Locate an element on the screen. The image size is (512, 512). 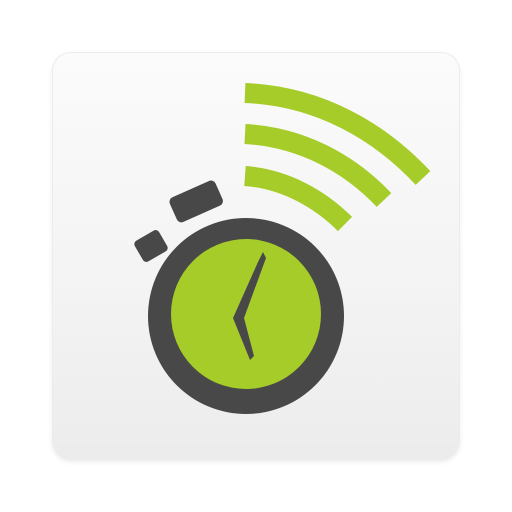
signal-arc-inner is located at coordinates (298, 199).